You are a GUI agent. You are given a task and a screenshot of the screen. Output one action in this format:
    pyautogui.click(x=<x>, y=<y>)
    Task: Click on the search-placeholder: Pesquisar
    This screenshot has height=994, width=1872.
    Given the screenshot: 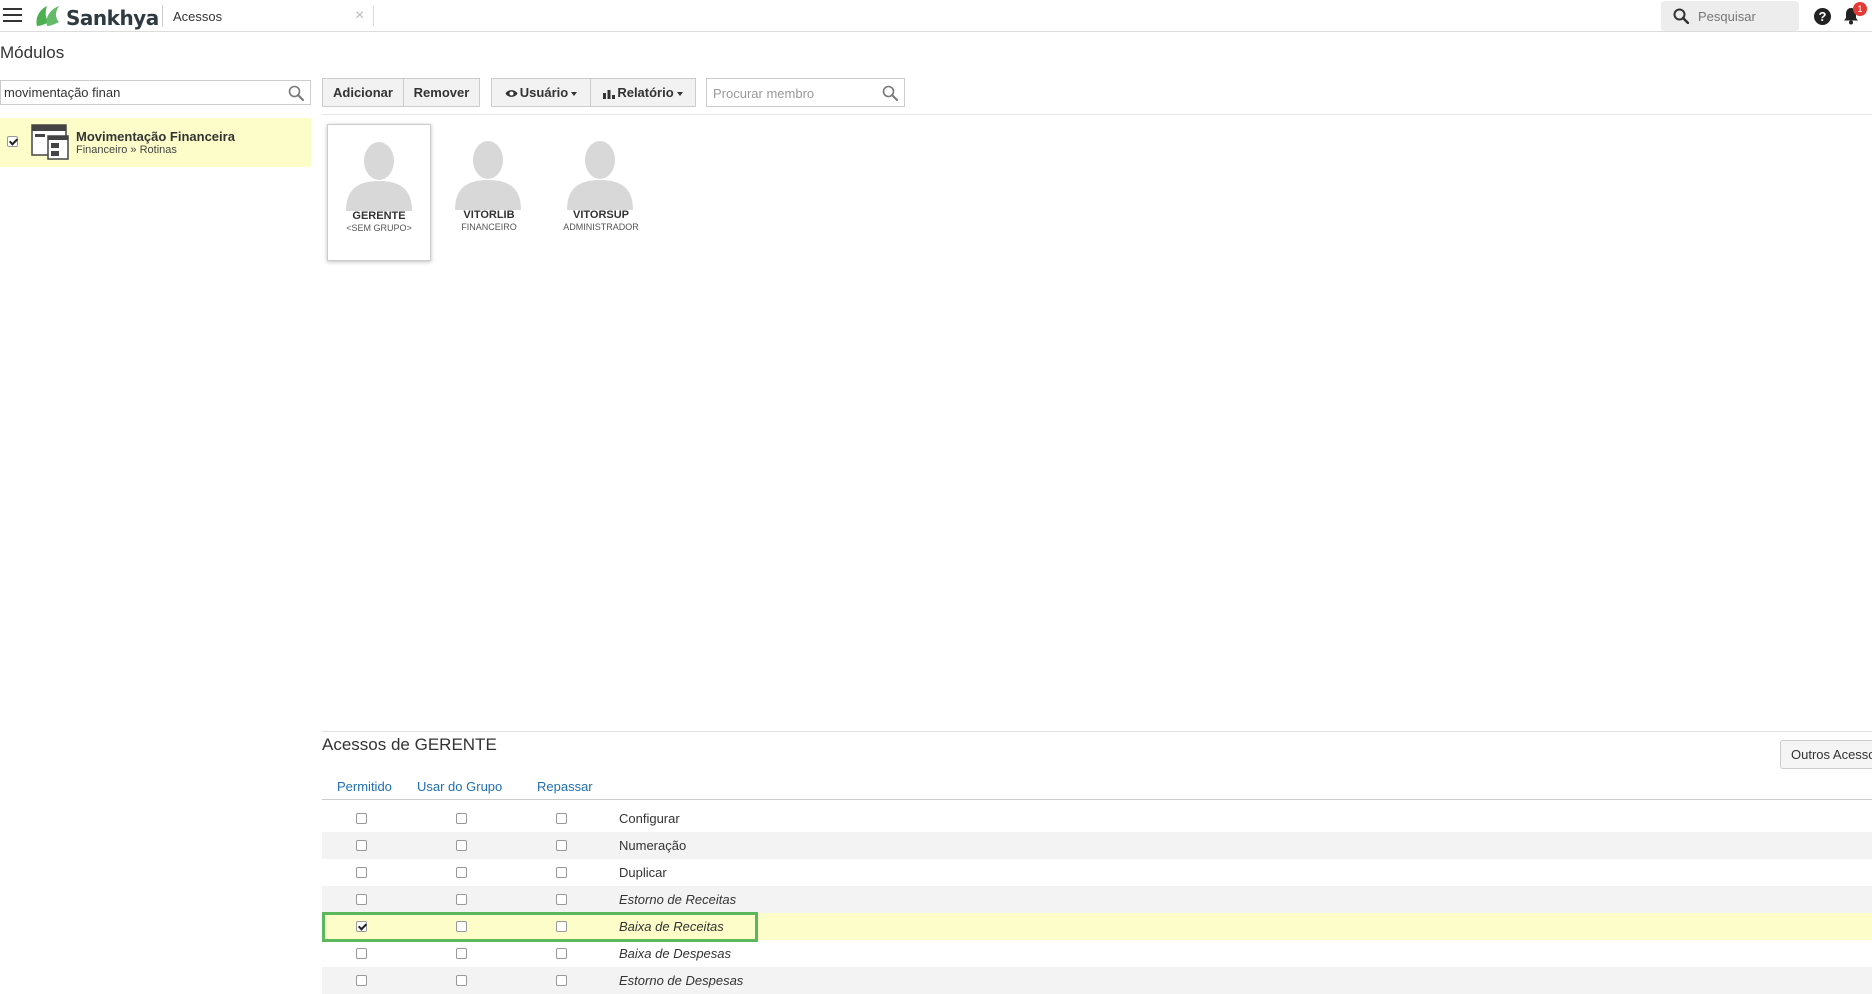 What is the action you would take?
    pyautogui.click(x=1727, y=16)
    